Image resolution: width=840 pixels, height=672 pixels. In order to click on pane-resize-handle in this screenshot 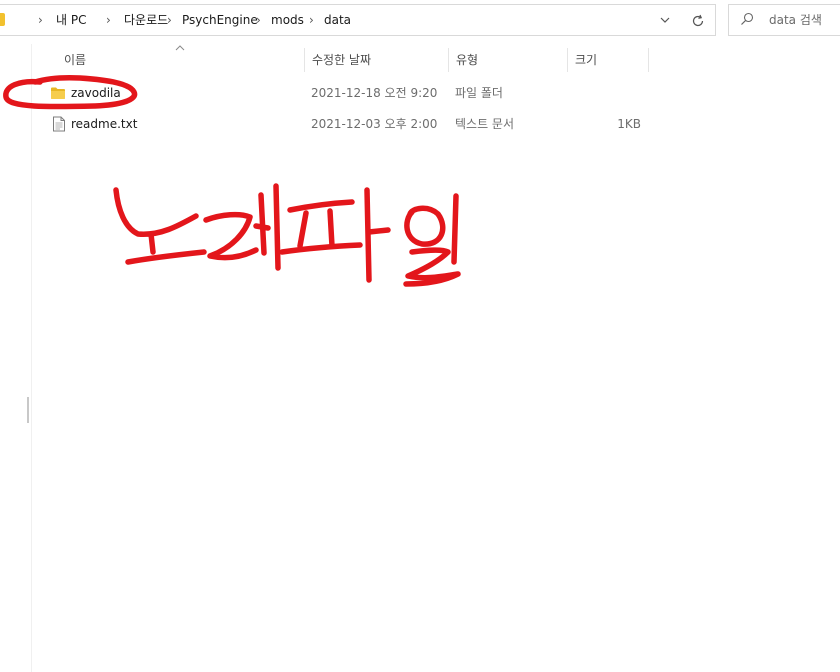, I will do `click(28, 410)`.